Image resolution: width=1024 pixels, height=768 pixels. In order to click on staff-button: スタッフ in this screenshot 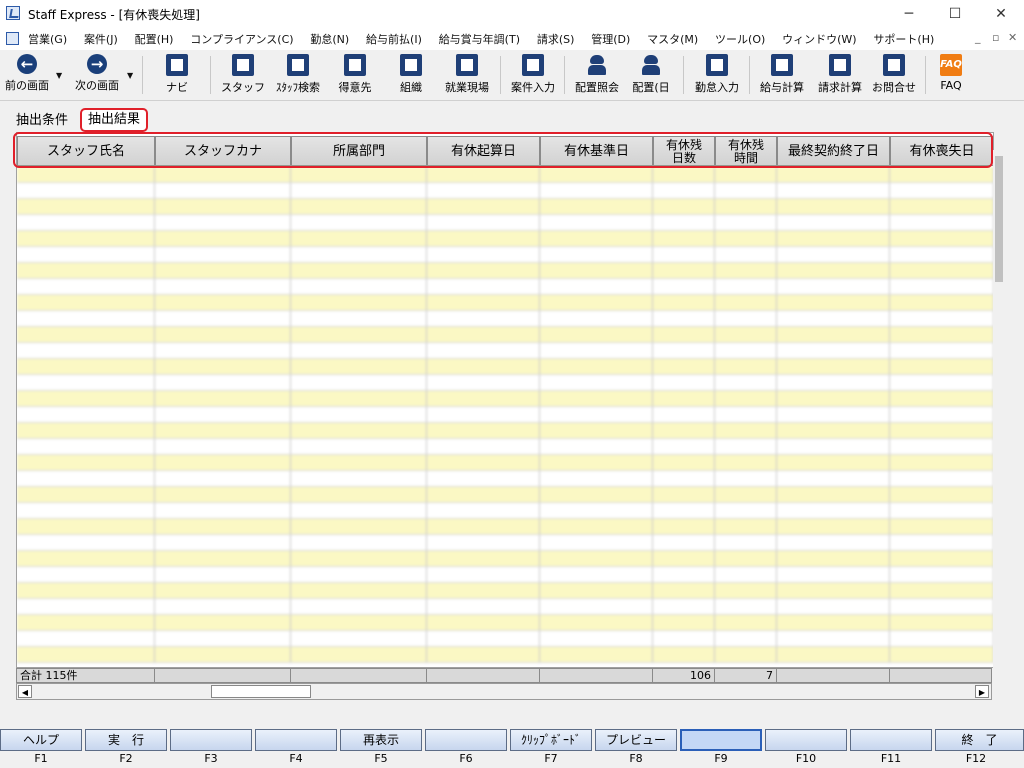, I will do `click(243, 75)`.